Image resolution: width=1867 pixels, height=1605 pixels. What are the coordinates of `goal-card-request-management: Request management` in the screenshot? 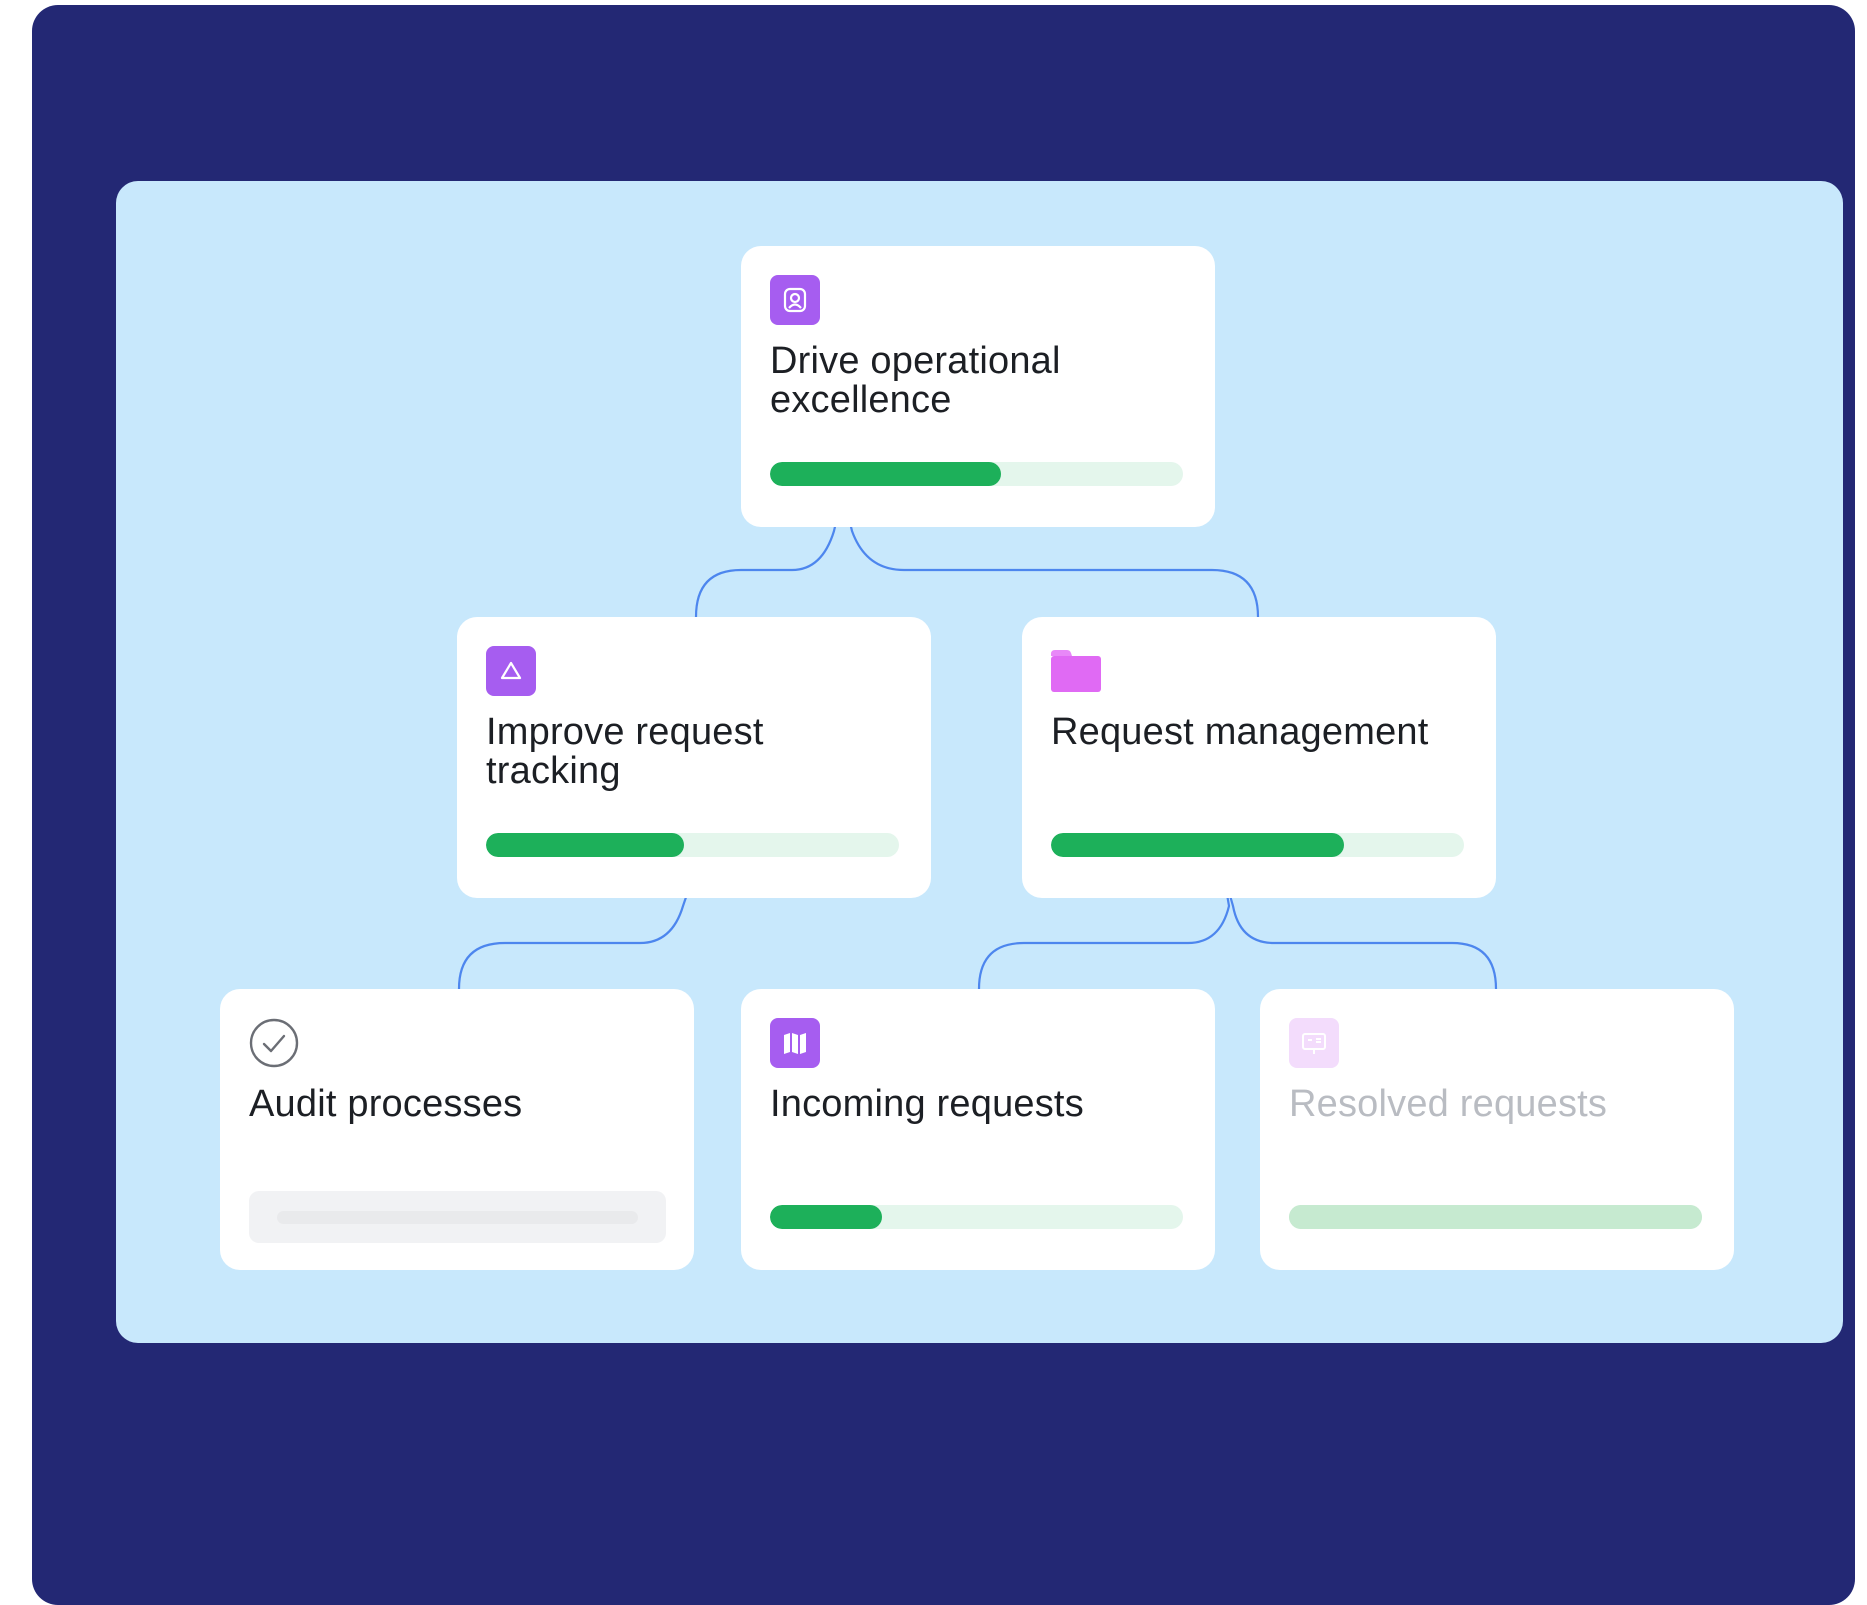 It's located at (1259, 757).